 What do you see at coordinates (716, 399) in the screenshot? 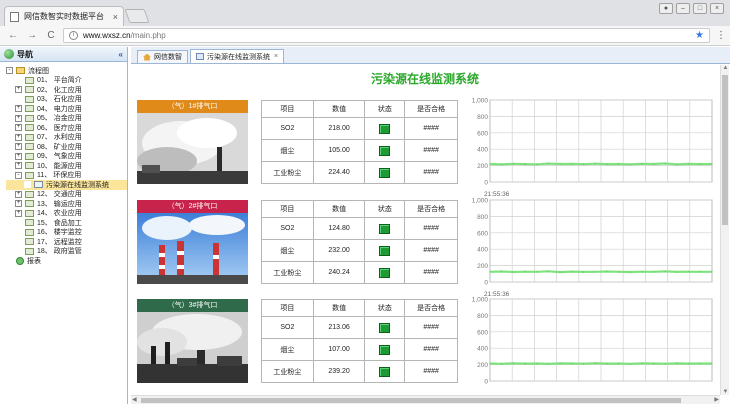
I see `scroll-right-icon: ▶` at bounding box center [716, 399].